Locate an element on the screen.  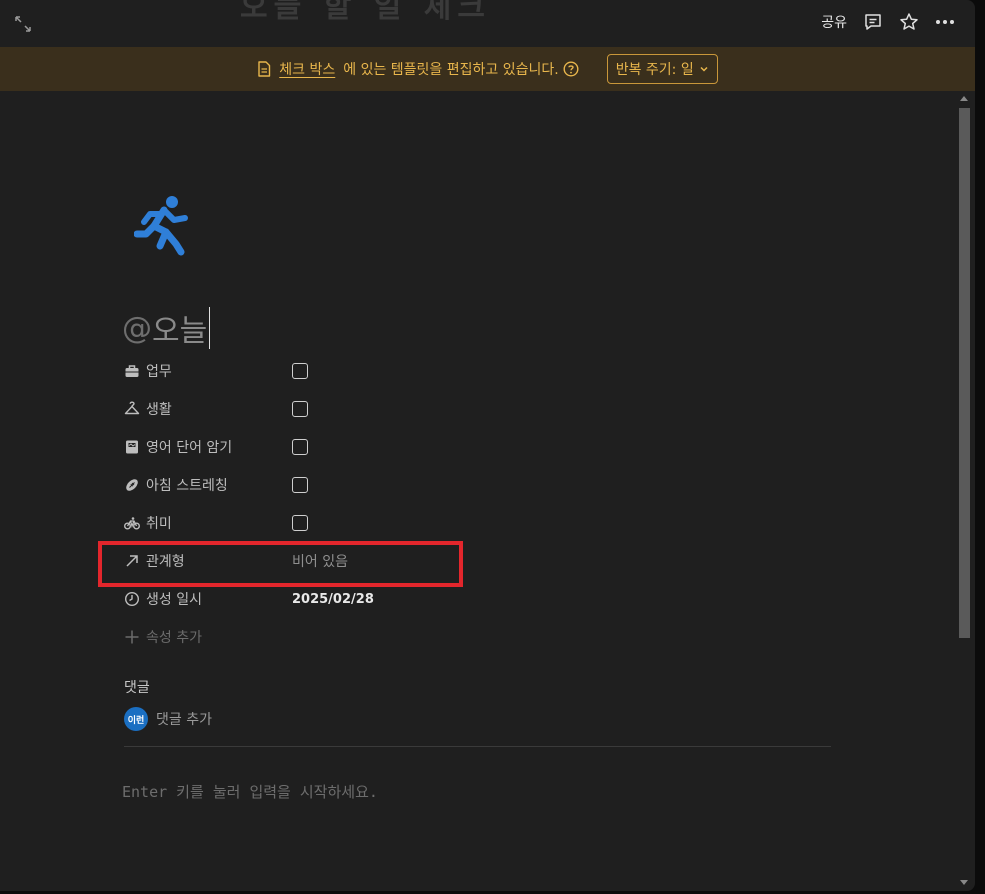
property-name: 취미 is located at coordinates (208, 523).